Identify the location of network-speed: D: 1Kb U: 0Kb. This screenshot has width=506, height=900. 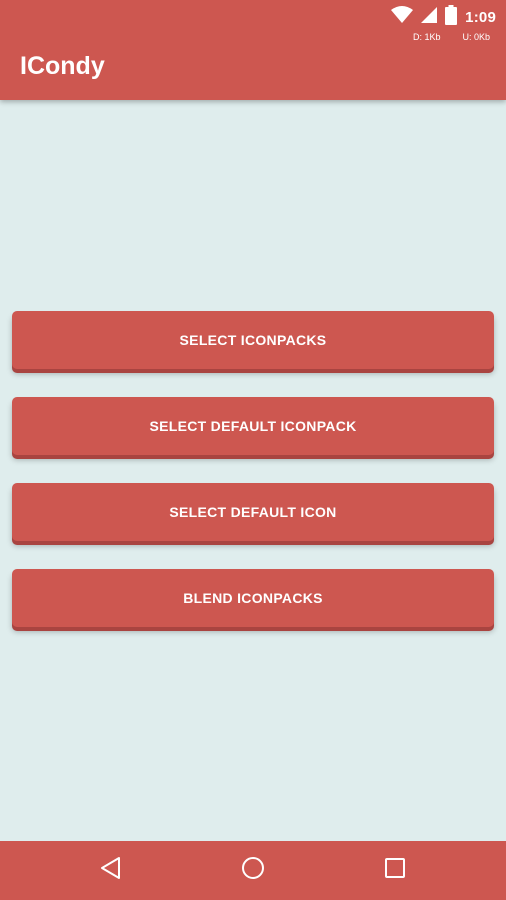
(451, 37).